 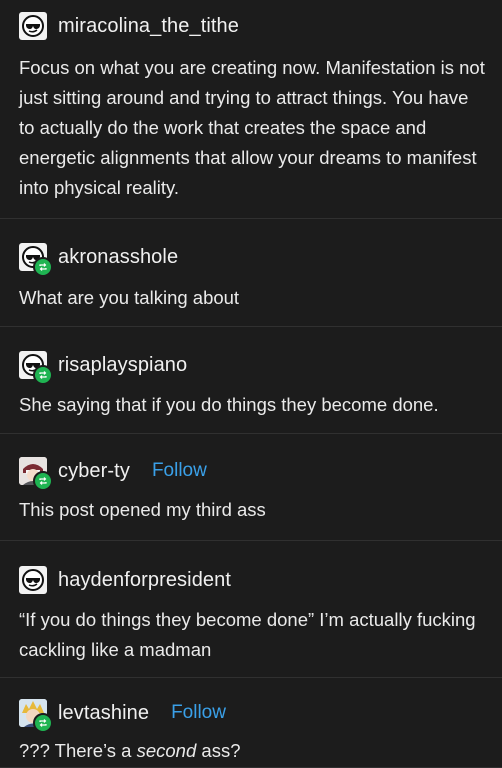 I want to click on username: levtashine, so click(x=103, y=713).